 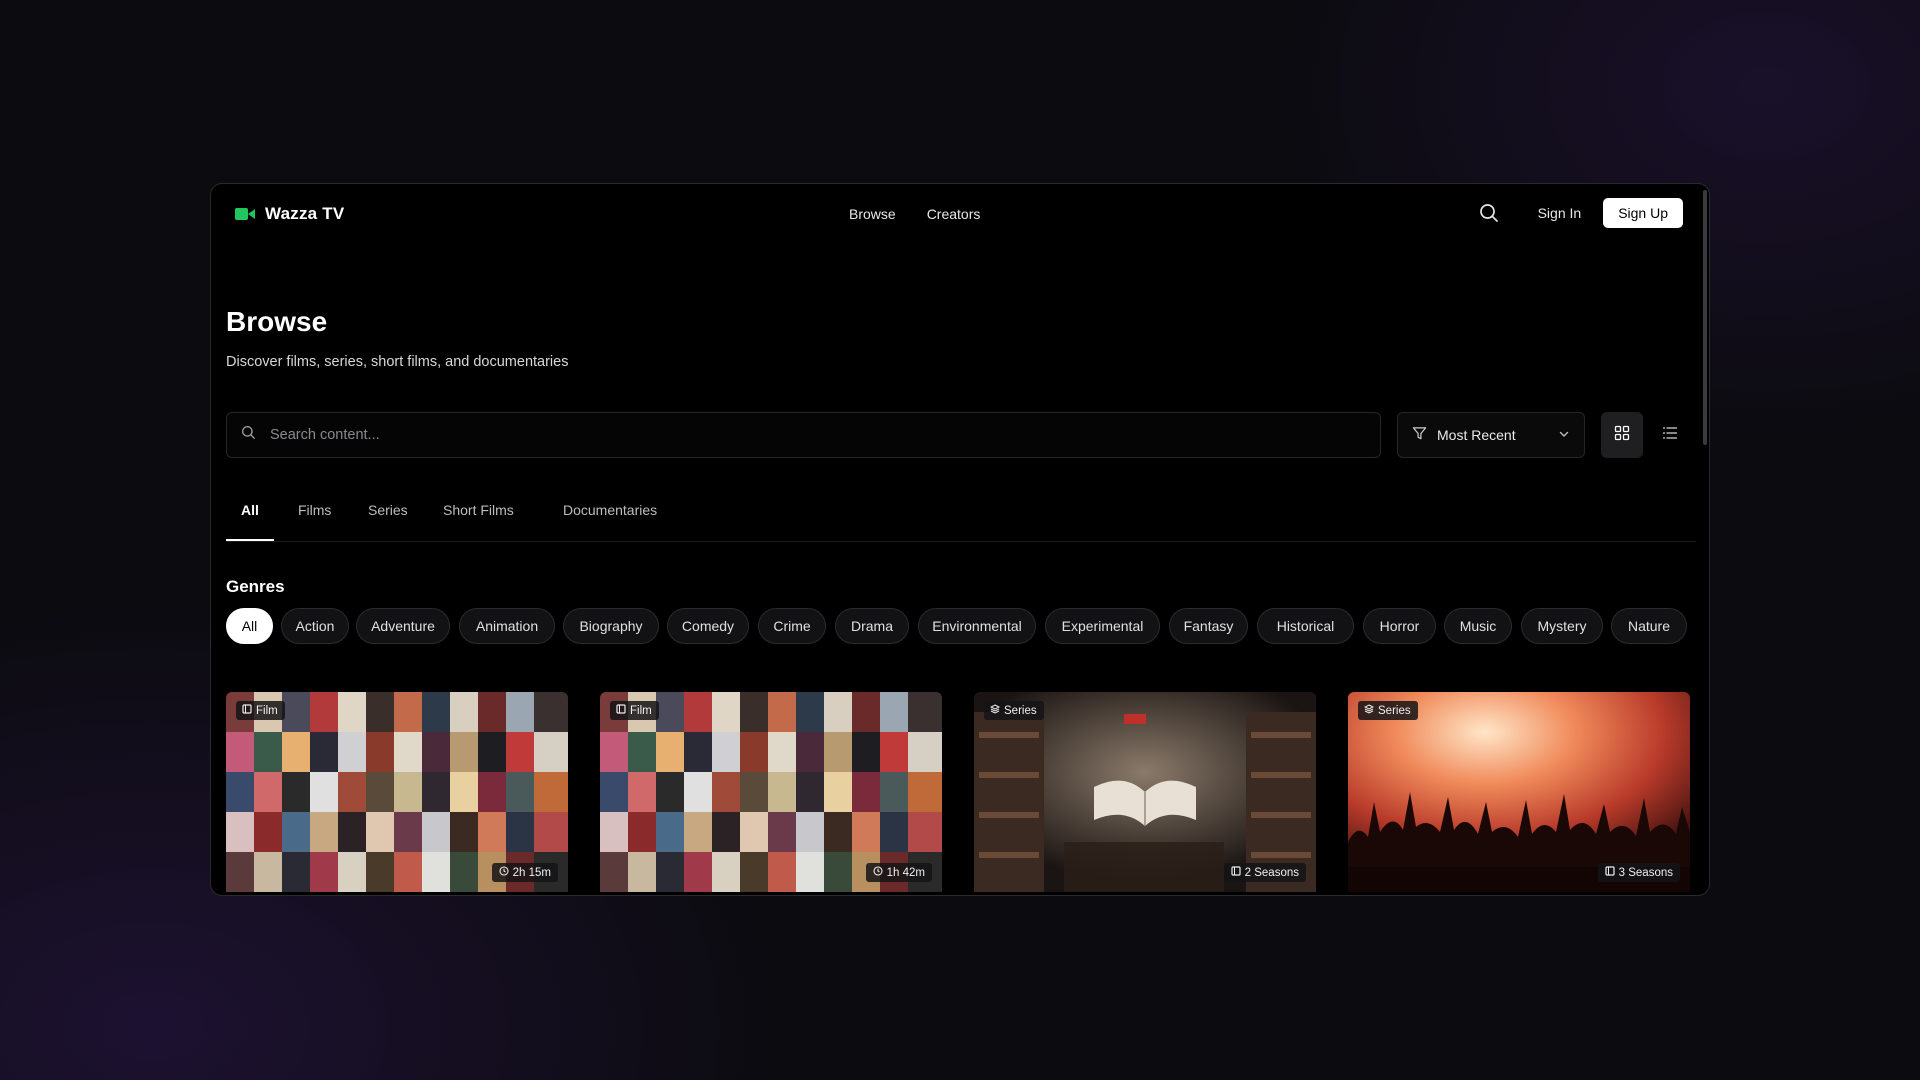 What do you see at coordinates (1478, 626) in the screenshot?
I see `genre-chip-music: Music` at bounding box center [1478, 626].